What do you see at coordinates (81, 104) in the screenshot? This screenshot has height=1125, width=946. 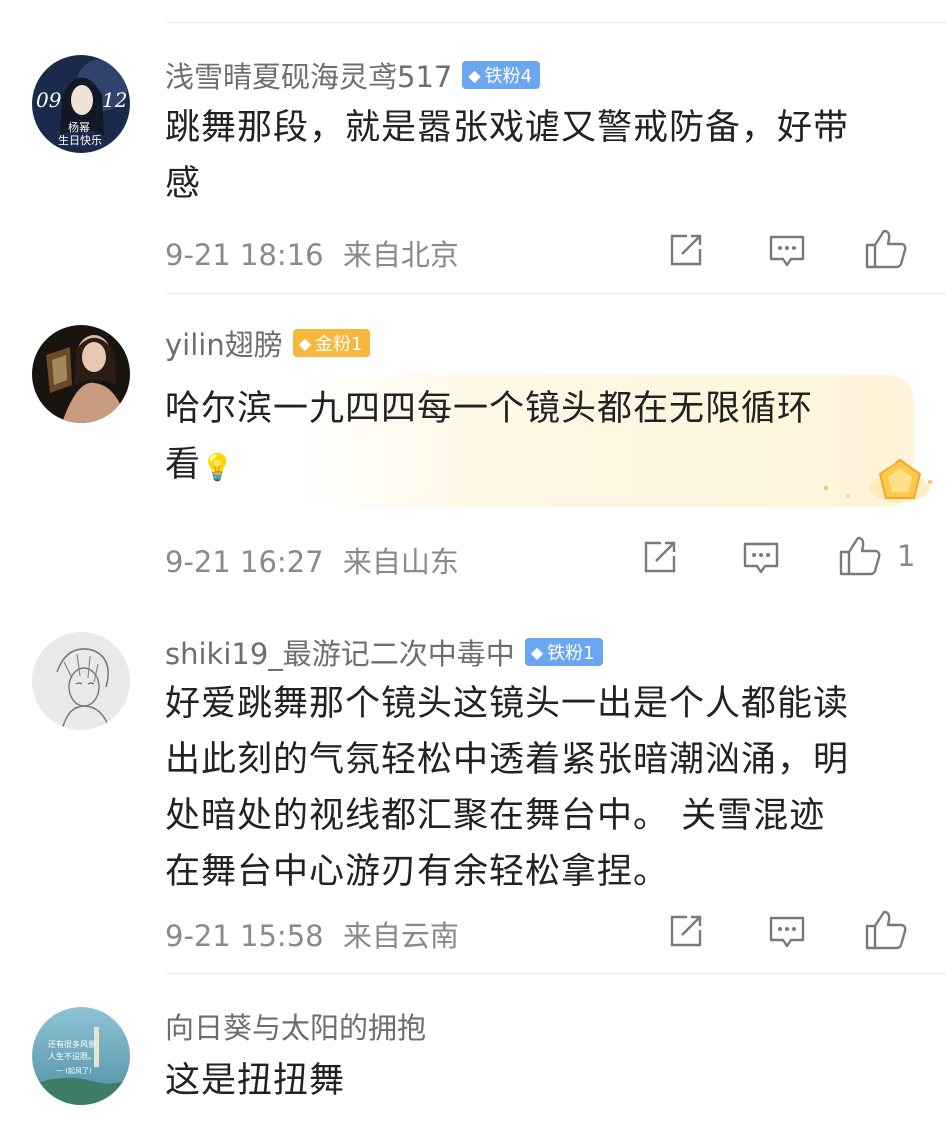 I see `avatar: 09 12 杨幂 生日快乐` at bounding box center [81, 104].